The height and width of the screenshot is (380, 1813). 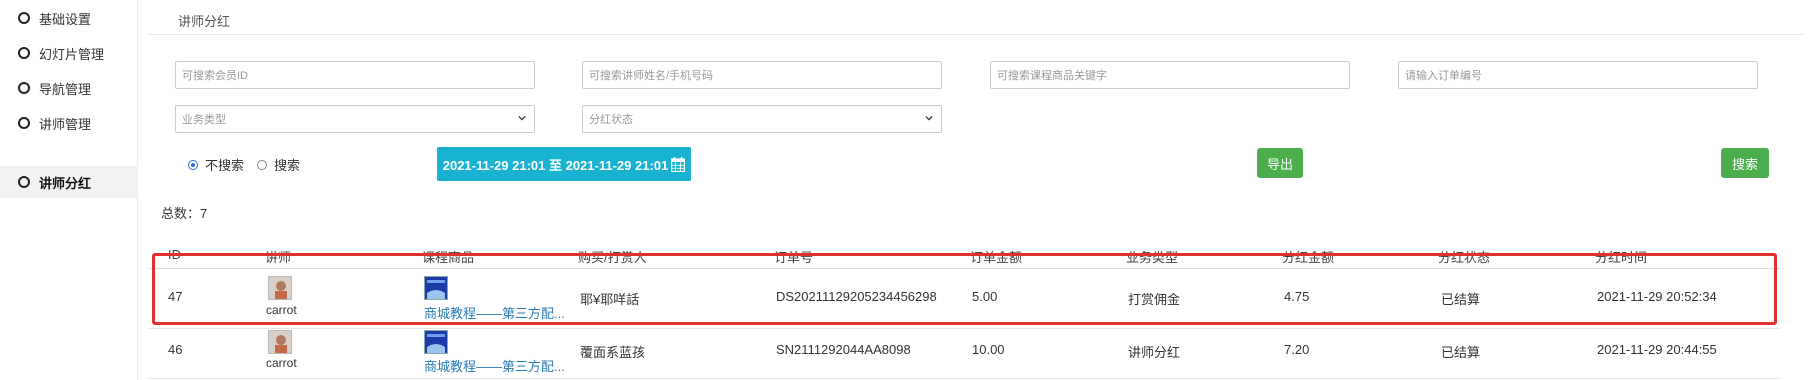 What do you see at coordinates (1461, 352) in the screenshot?
I see `cell-status: 已结算` at bounding box center [1461, 352].